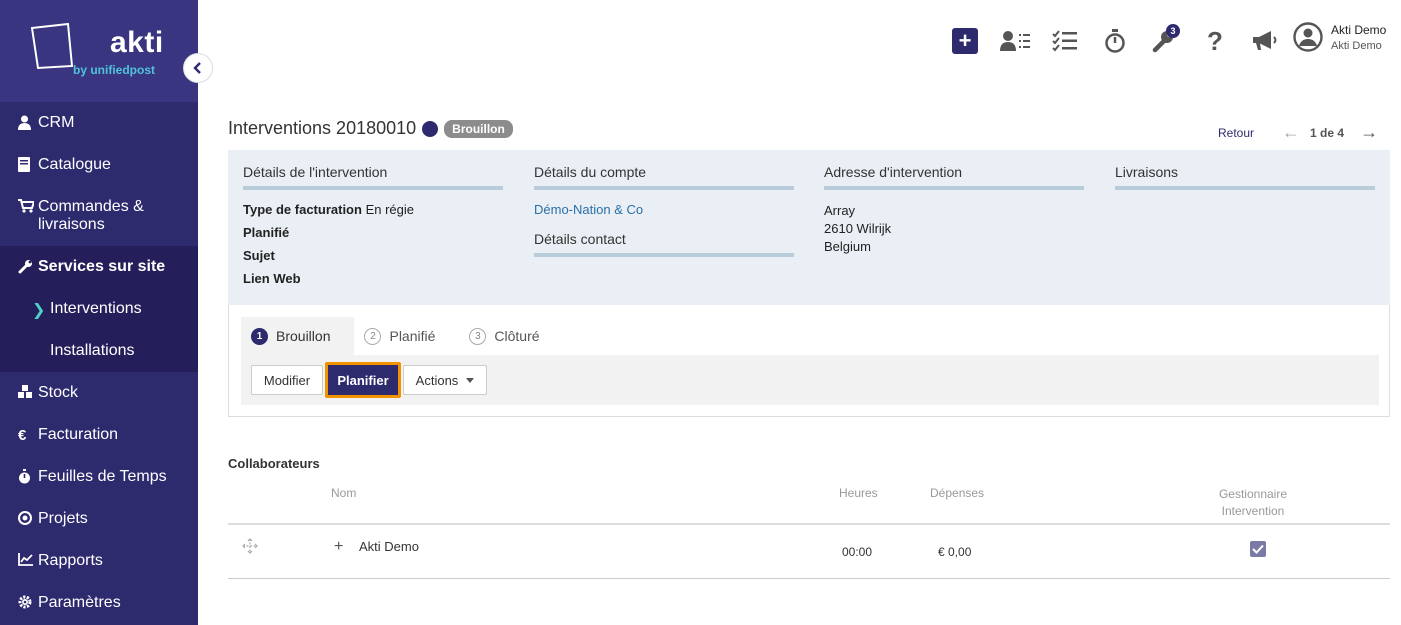 This screenshot has height=625, width=1401. I want to click on status-dot, so click(430, 128).